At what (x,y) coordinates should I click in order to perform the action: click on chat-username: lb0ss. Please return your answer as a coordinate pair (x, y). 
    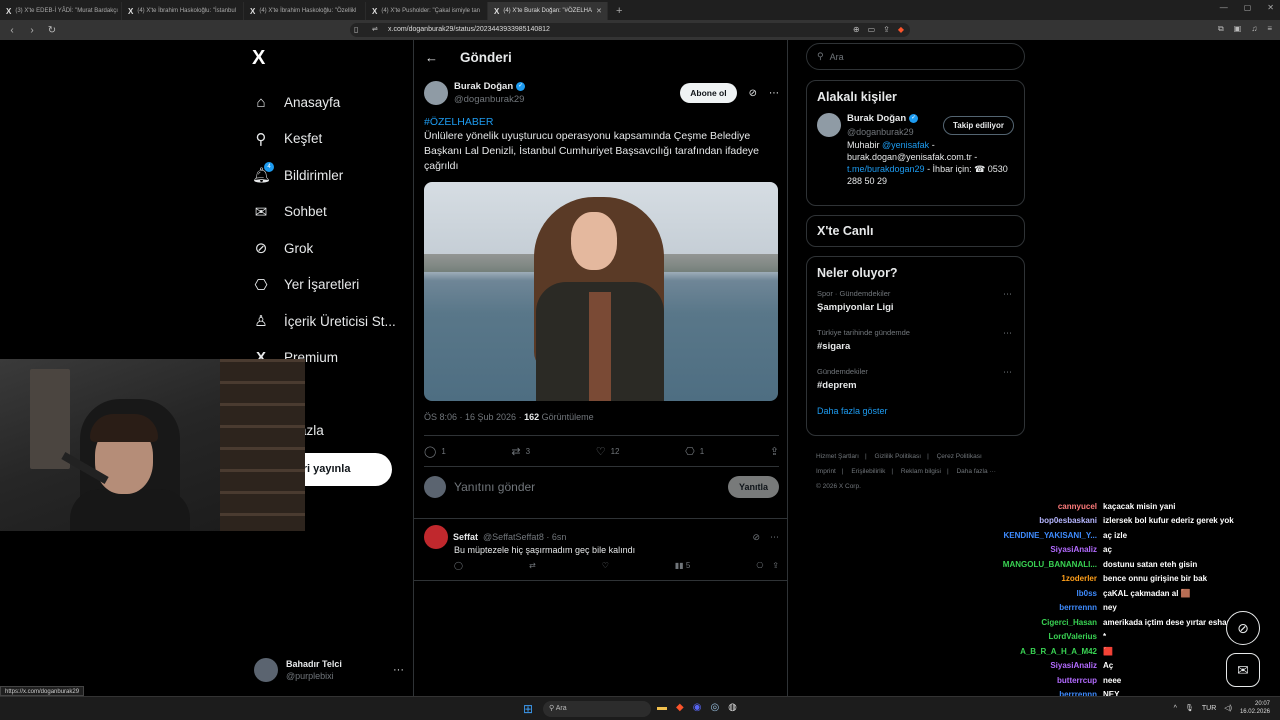
    Looking at the image, I should click on (1049, 593).